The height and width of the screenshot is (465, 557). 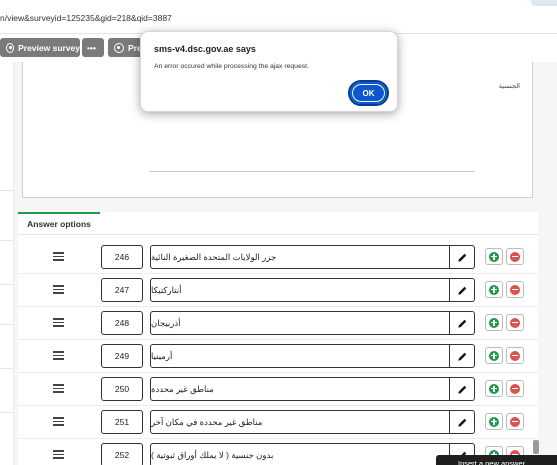 What do you see at coordinates (122, 290) in the screenshot?
I see `answer-code-input: 247` at bounding box center [122, 290].